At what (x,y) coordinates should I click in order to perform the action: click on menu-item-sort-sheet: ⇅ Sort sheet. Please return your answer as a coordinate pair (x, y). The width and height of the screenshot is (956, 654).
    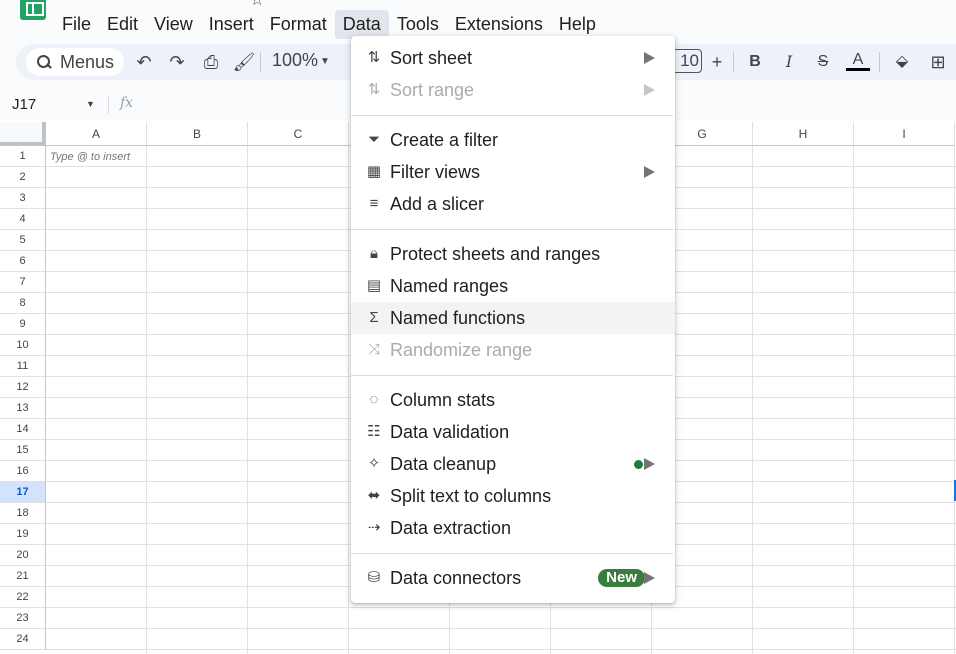
    Looking at the image, I should click on (513, 58).